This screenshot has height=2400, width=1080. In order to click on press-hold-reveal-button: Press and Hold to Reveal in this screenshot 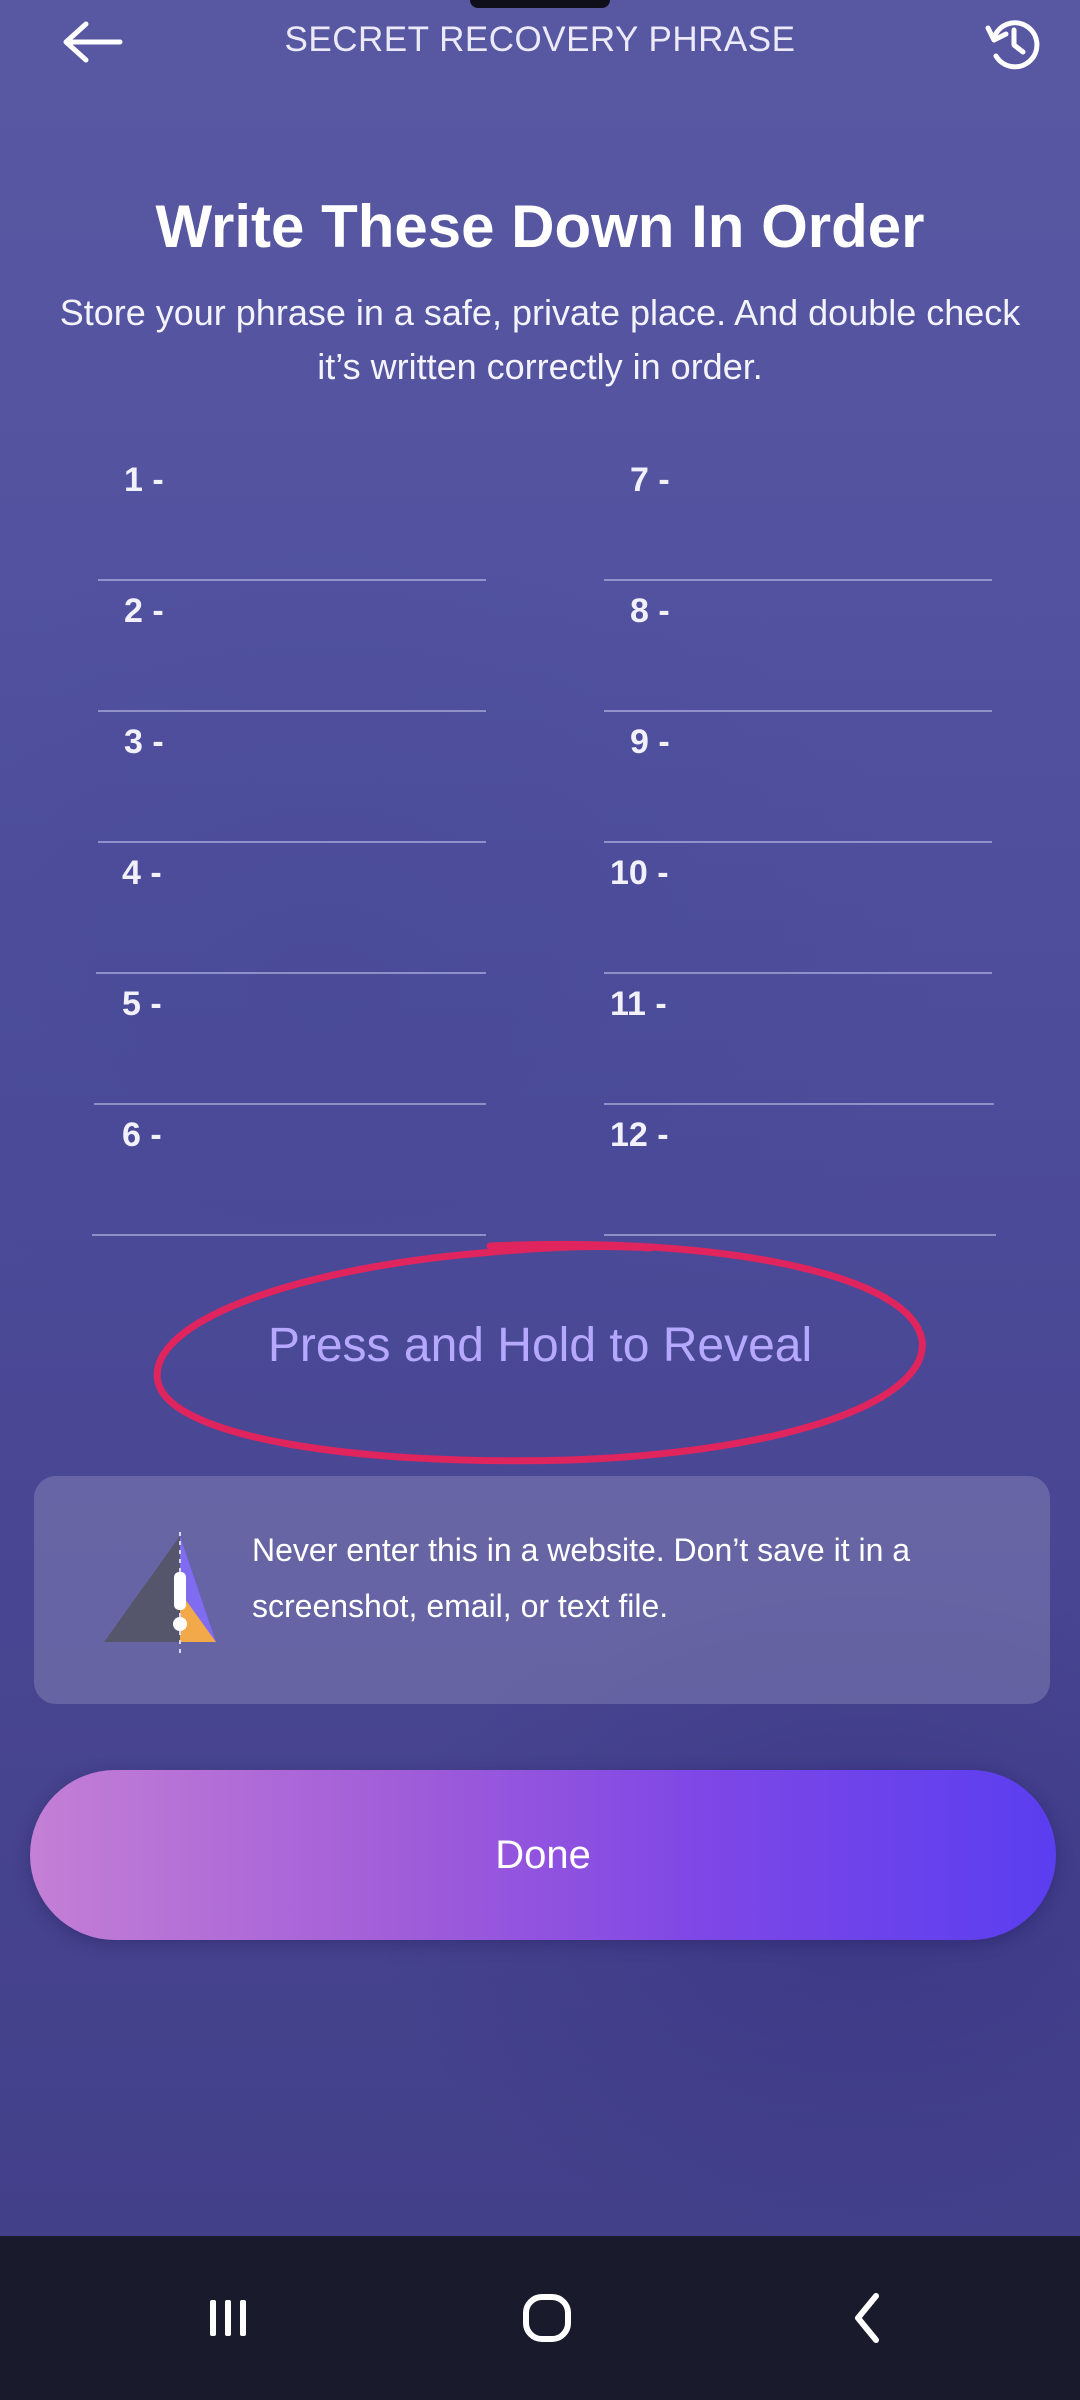, I will do `click(540, 1345)`.